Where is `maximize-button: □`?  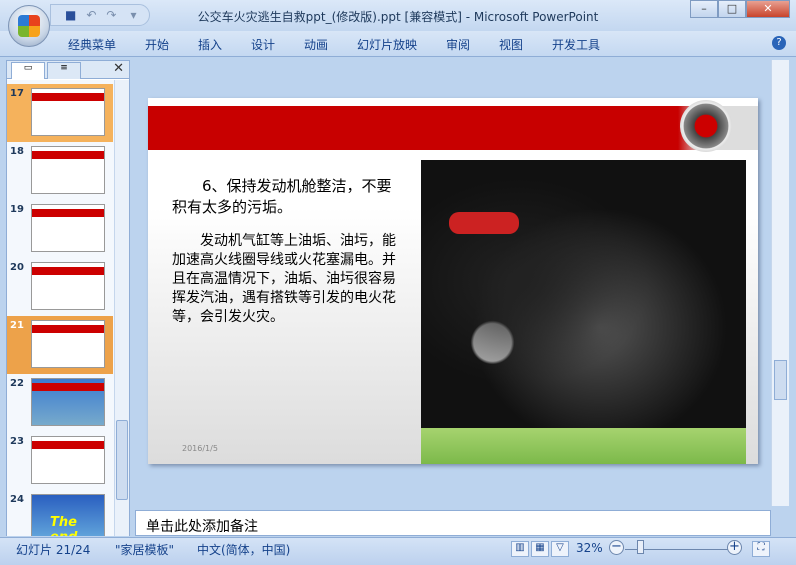 maximize-button: □ is located at coordinates (732, 9).